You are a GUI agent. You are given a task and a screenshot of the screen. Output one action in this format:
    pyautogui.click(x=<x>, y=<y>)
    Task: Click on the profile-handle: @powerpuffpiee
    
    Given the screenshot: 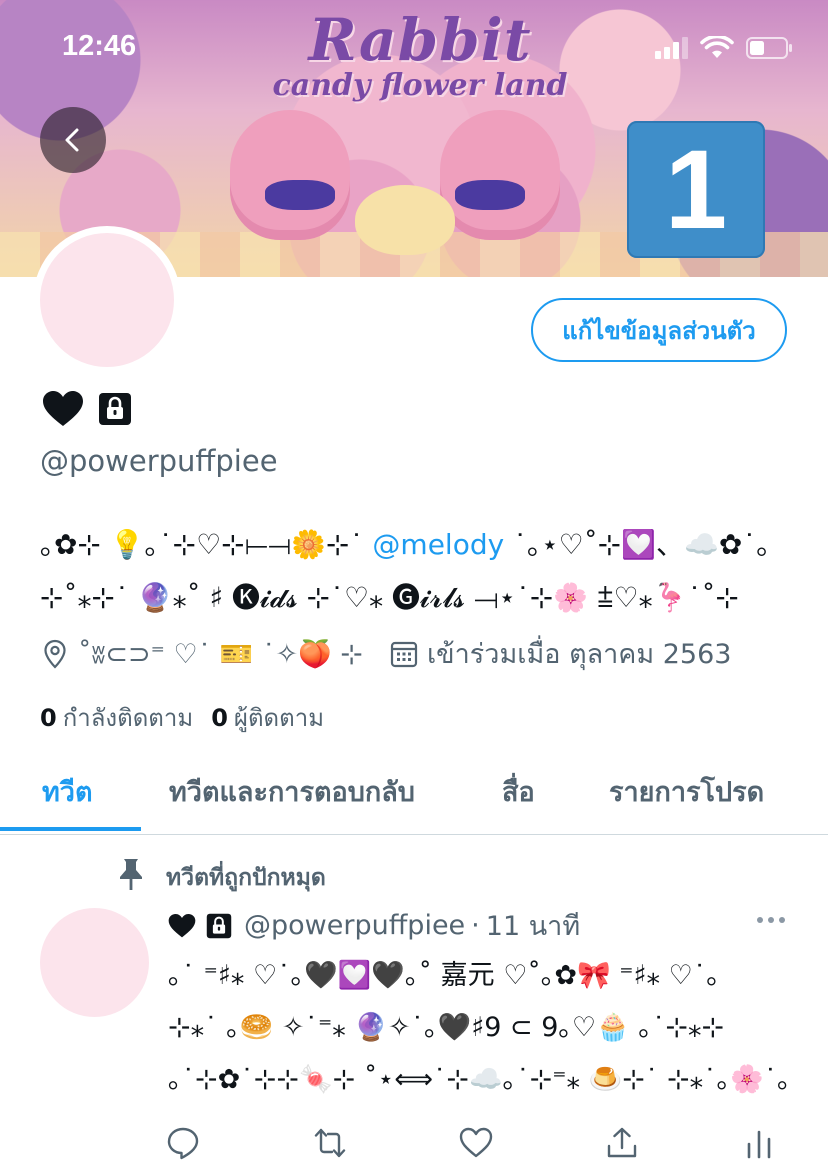 What is the action you would take?
    pyautogui.click(x=159, y=461)
    